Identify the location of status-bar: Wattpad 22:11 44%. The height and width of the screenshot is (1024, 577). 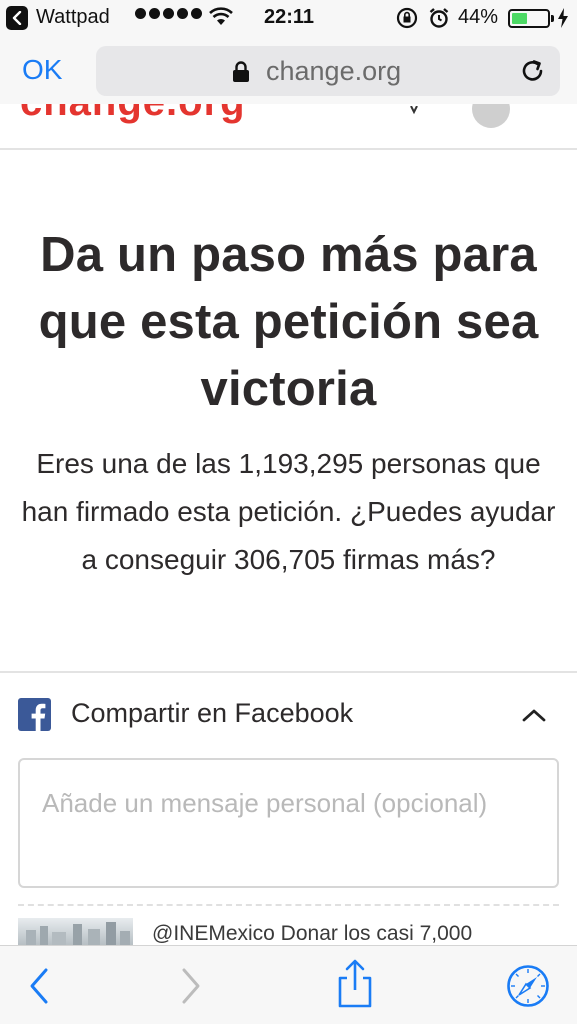
(288, 19).